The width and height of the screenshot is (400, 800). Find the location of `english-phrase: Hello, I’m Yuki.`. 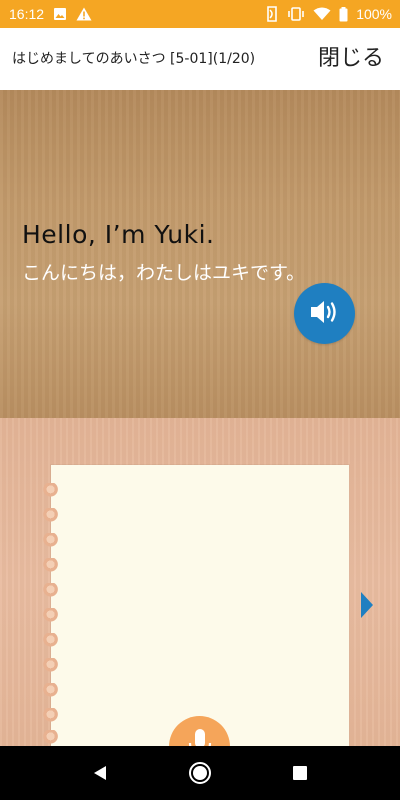

english-phrase: Hello, I’m Yuki. is located at coordinates (118, 234).